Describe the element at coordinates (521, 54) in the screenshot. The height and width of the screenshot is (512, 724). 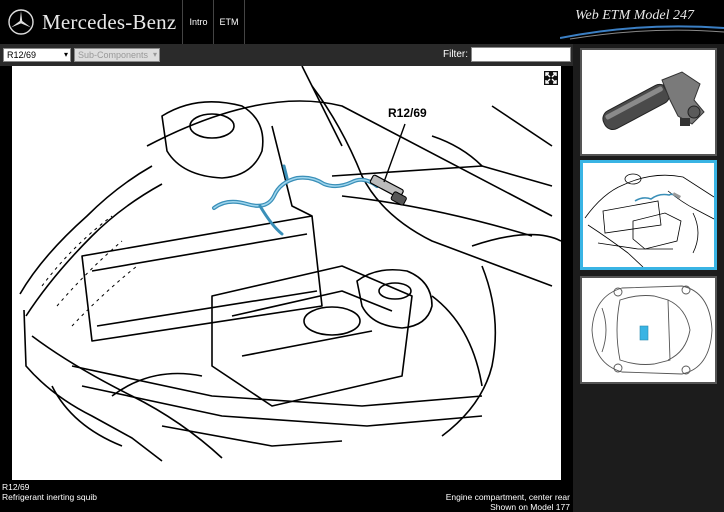
I see `filter-input` at that location.